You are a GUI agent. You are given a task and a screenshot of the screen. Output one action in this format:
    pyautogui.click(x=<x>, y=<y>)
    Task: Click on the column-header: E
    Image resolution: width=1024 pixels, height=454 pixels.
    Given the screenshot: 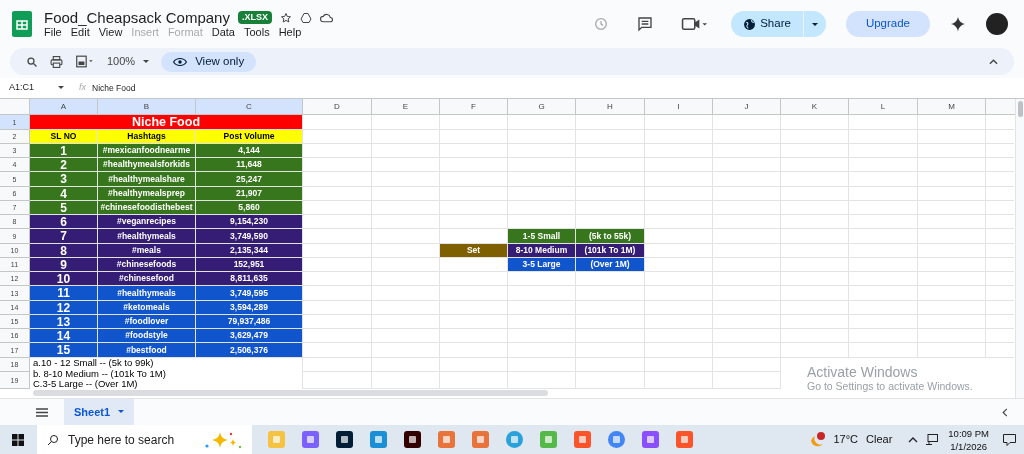 What is the action you would take?
    pyautogui.click(x=406, y=107)
    